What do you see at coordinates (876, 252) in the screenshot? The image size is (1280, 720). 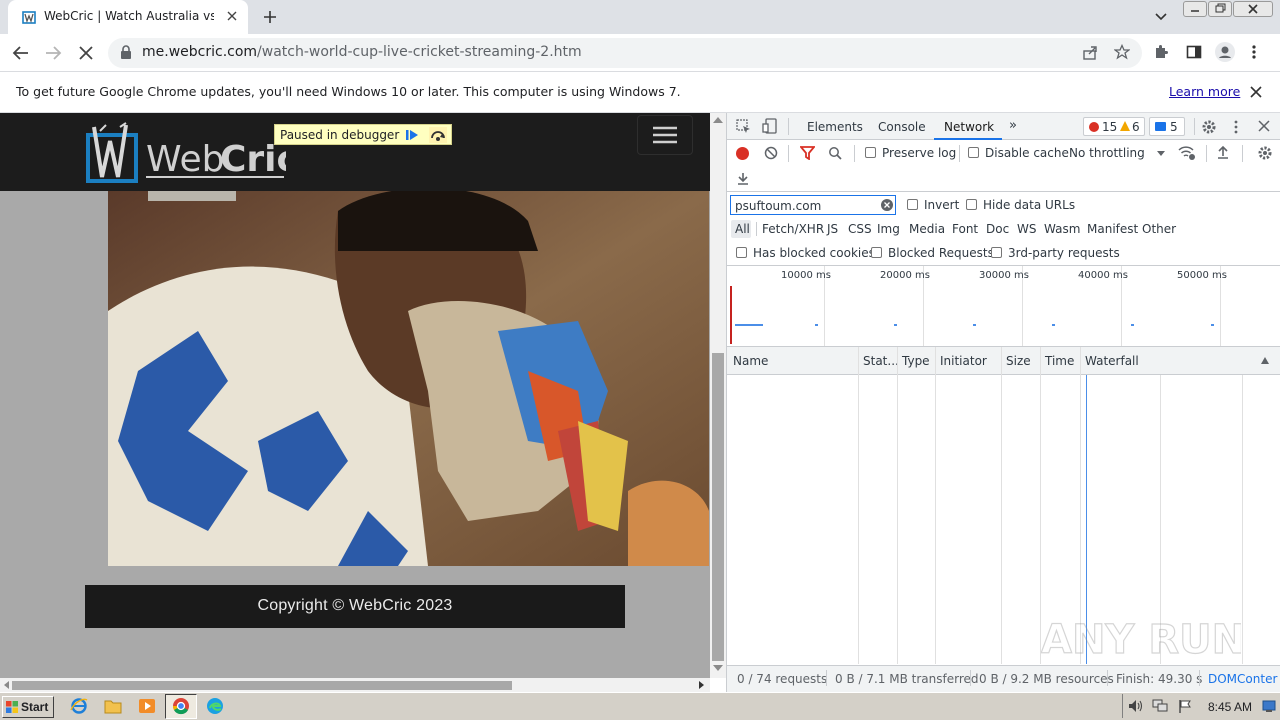 I see `blocked-requests-checkbox` at bounding box center [876, 252].